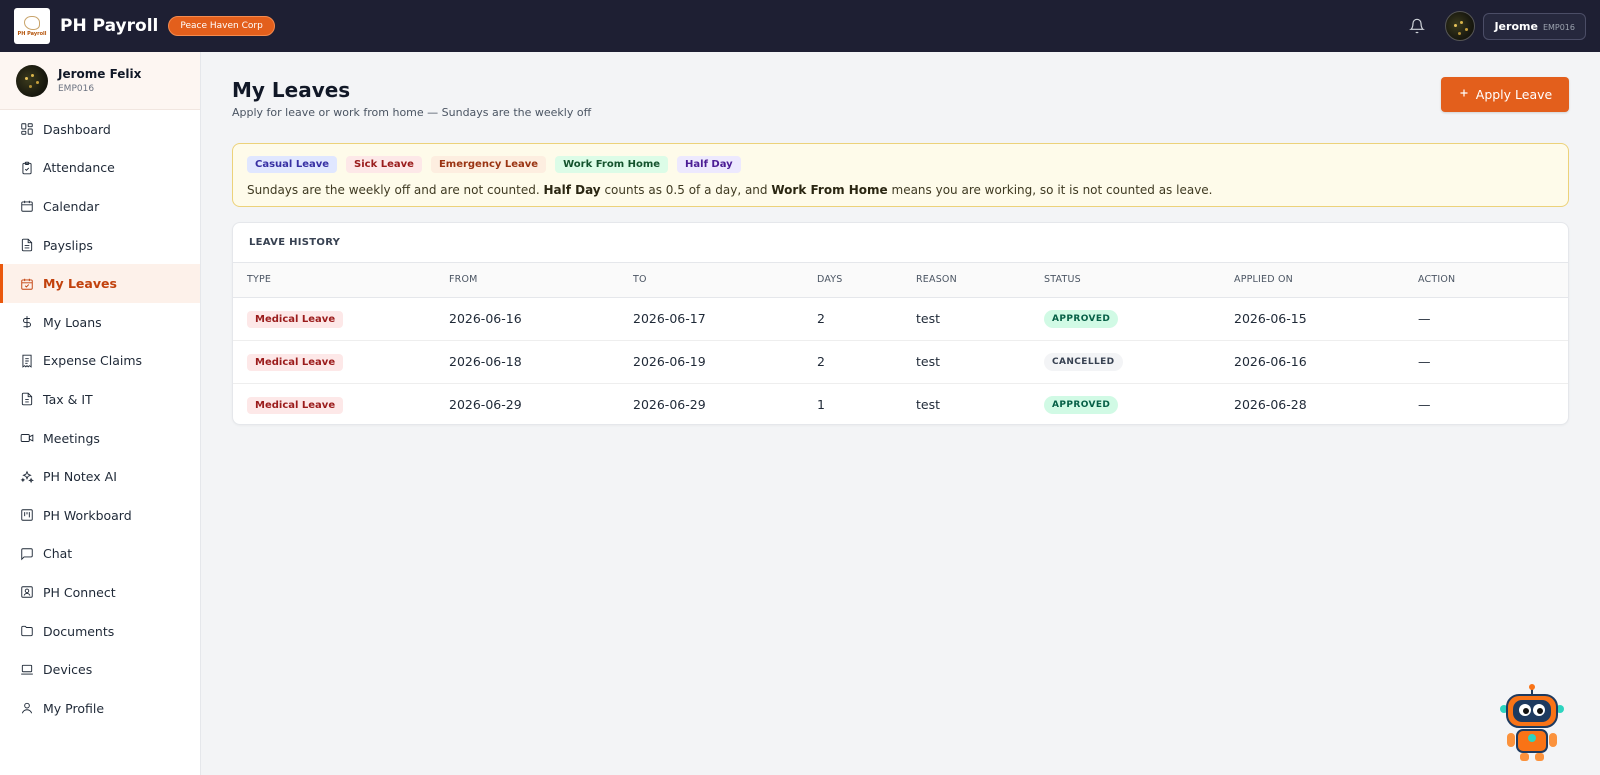  What do you see at coordinates (27, 284) in the screenshot?
I see `calendar-check-icon` at bounding box center [27, 284].